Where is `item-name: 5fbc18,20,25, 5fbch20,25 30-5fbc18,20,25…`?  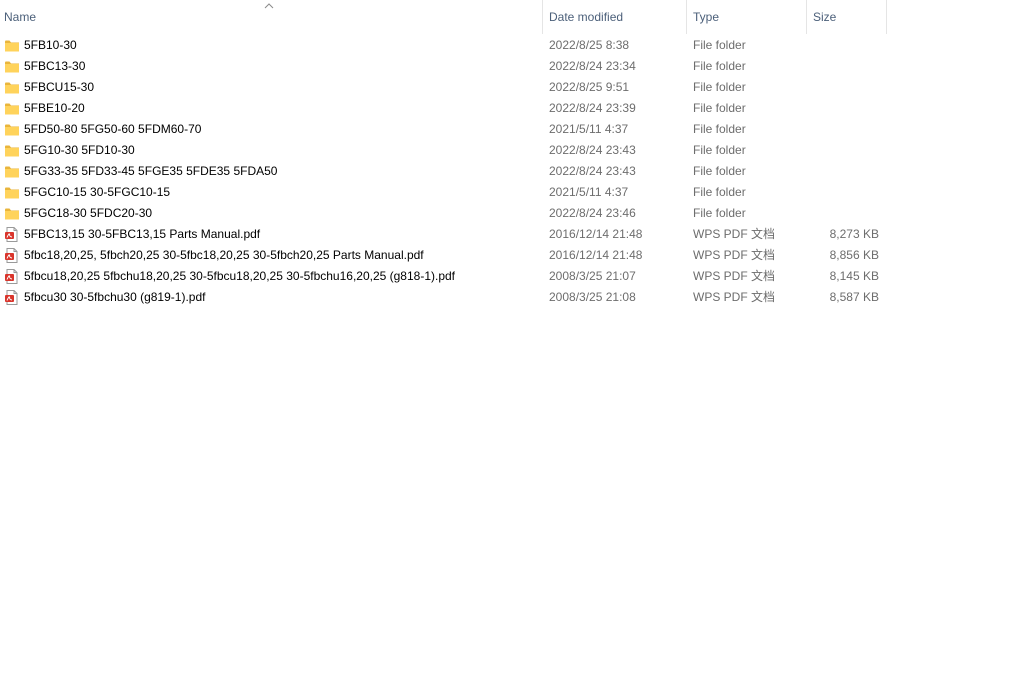
item-name: 5fbc18,20,25, 5fbch20,25 30-5fbc18,20,25… is located at coordinates (224, 255).